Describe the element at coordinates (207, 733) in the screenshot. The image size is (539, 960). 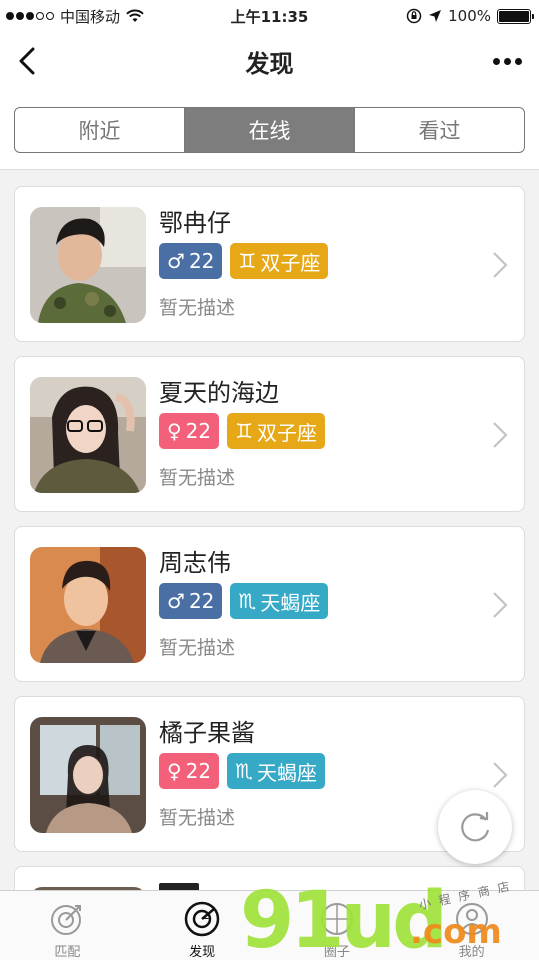
I see `user-name: 橘子果酱` at that location.